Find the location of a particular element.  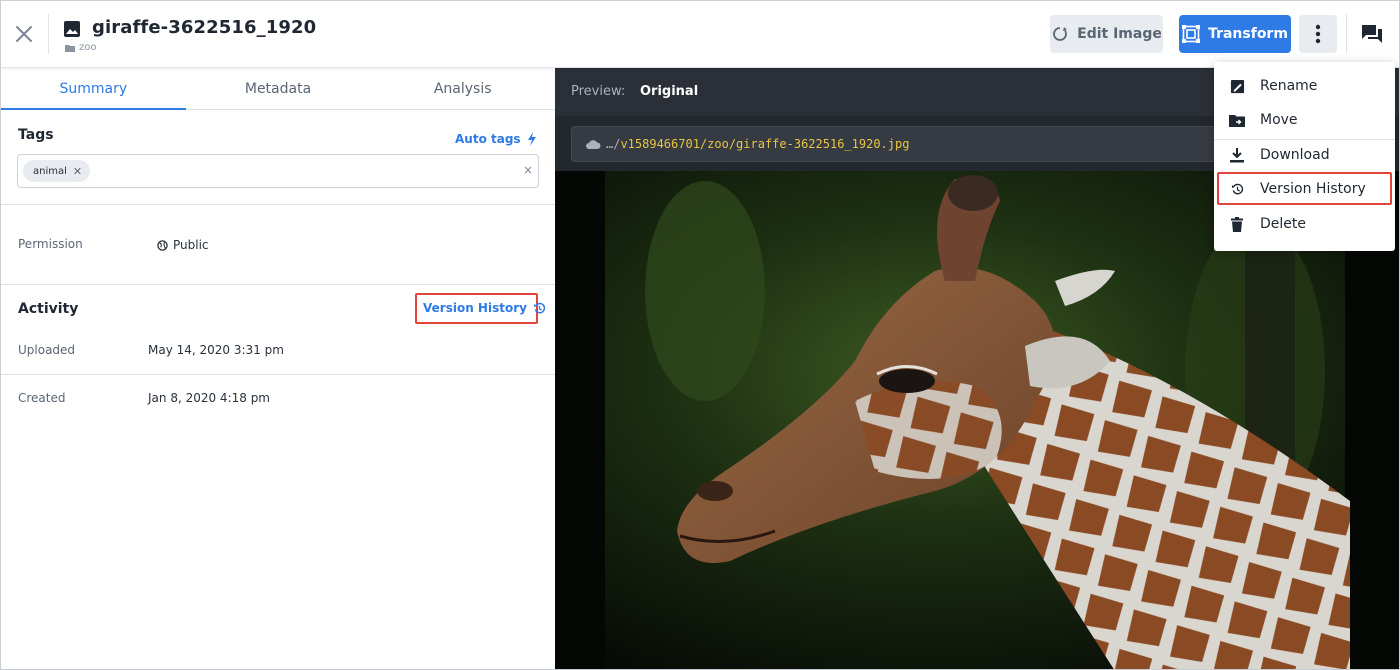

more-options-button is located at coordinates (1318, 34).